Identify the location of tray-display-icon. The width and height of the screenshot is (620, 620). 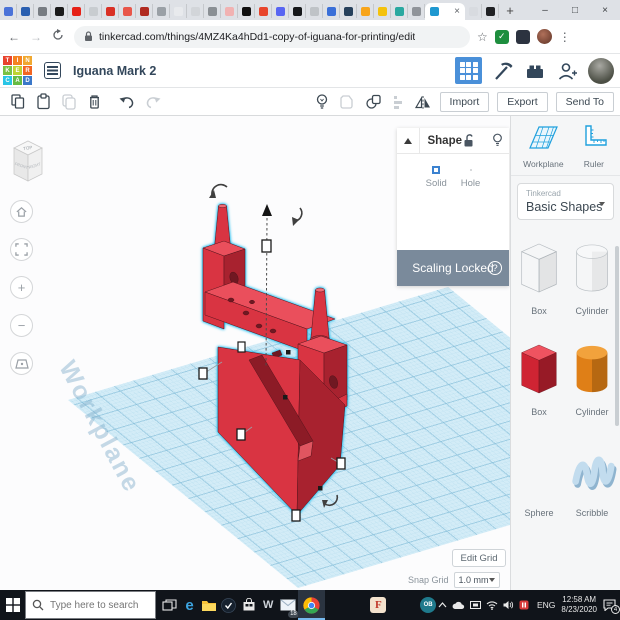
(475, 605).